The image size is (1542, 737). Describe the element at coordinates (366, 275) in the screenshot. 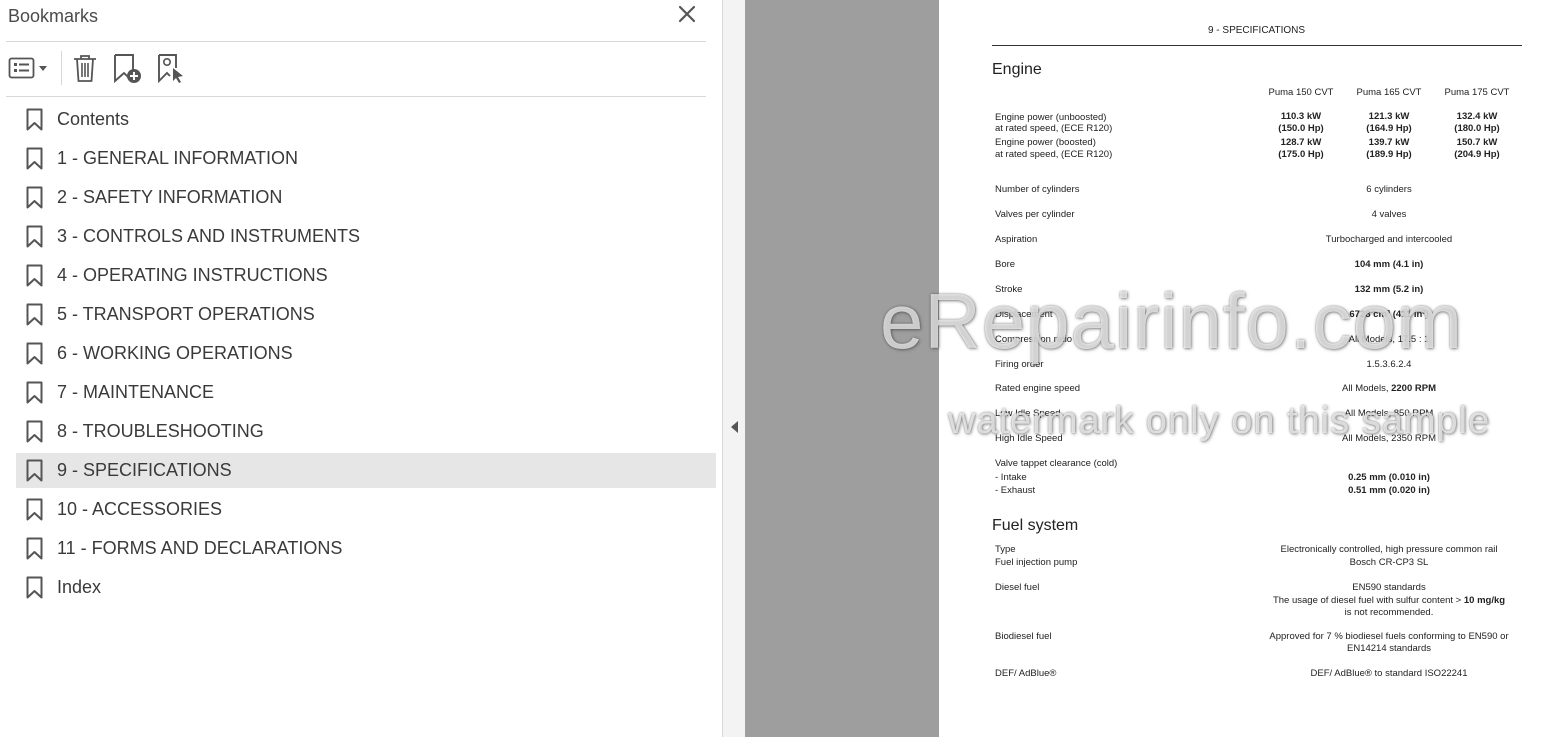

I see `bookmark-item: 4 - OPERATING INSTRUCTIONS` at that location.